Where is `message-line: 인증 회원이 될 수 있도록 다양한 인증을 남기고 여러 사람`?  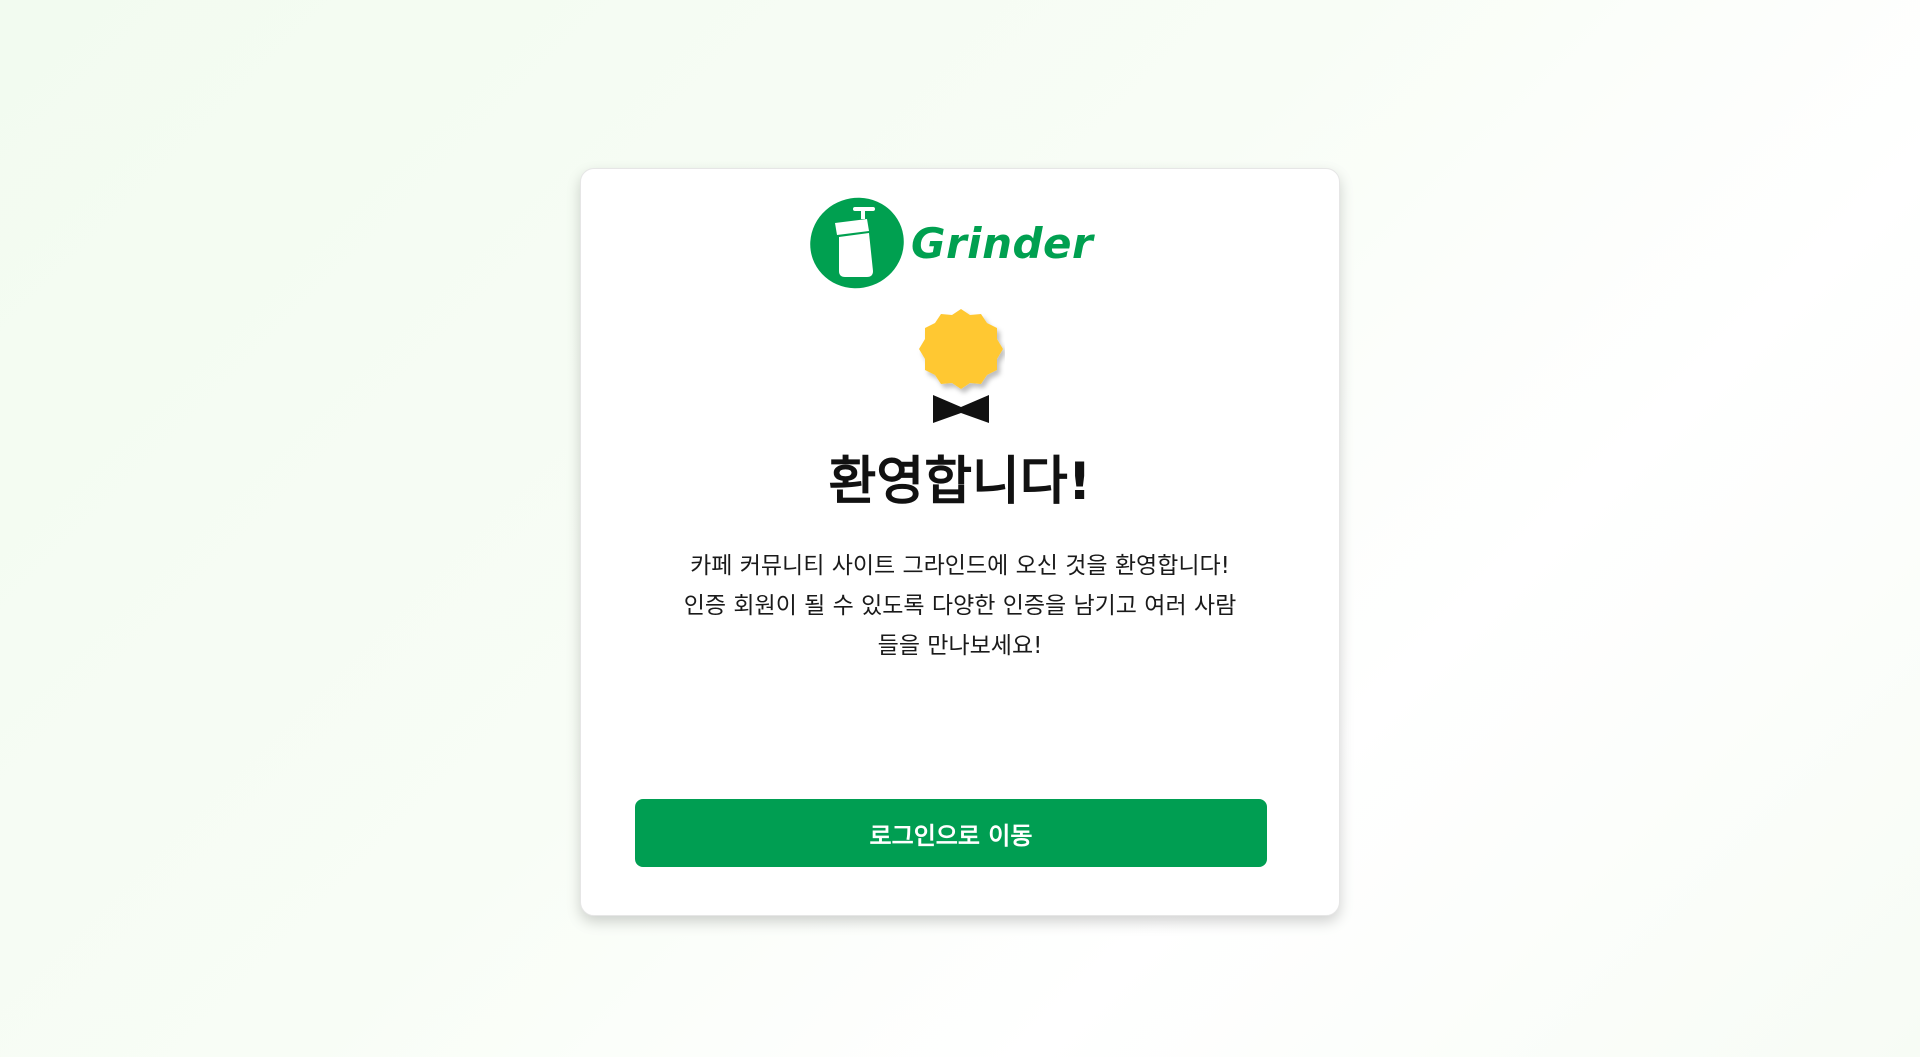
message-line: 인증 회원이 될 수 있도록 다양한 인증을 남기고 여러 사람 is located at coordinates (960, 606).